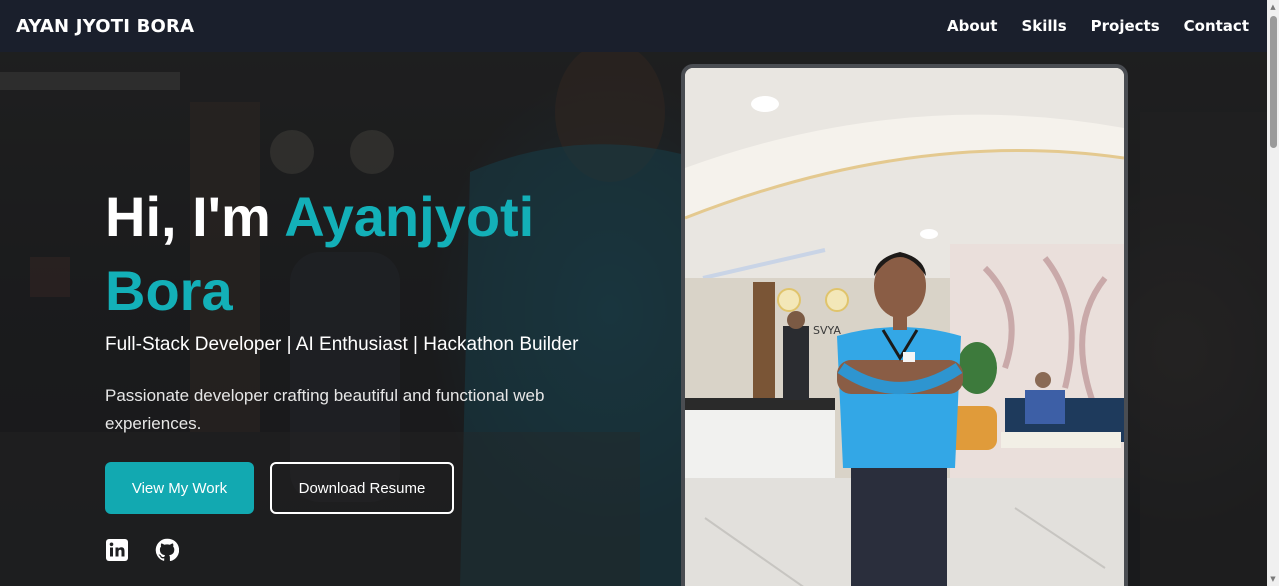  I want to click on page-scrollbar: ▲ ▼, so click(1273, 293).